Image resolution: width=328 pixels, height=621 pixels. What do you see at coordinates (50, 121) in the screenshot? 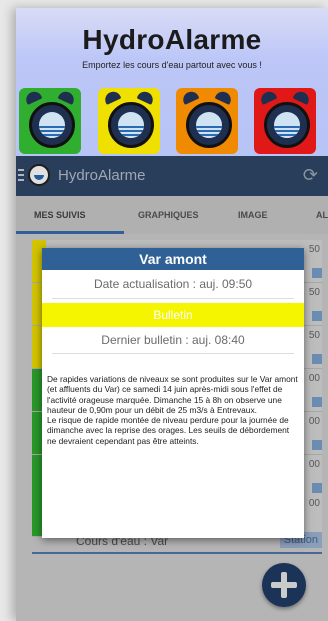
I see `green-alarm-clock-icon` at bounding box center [50, 121].